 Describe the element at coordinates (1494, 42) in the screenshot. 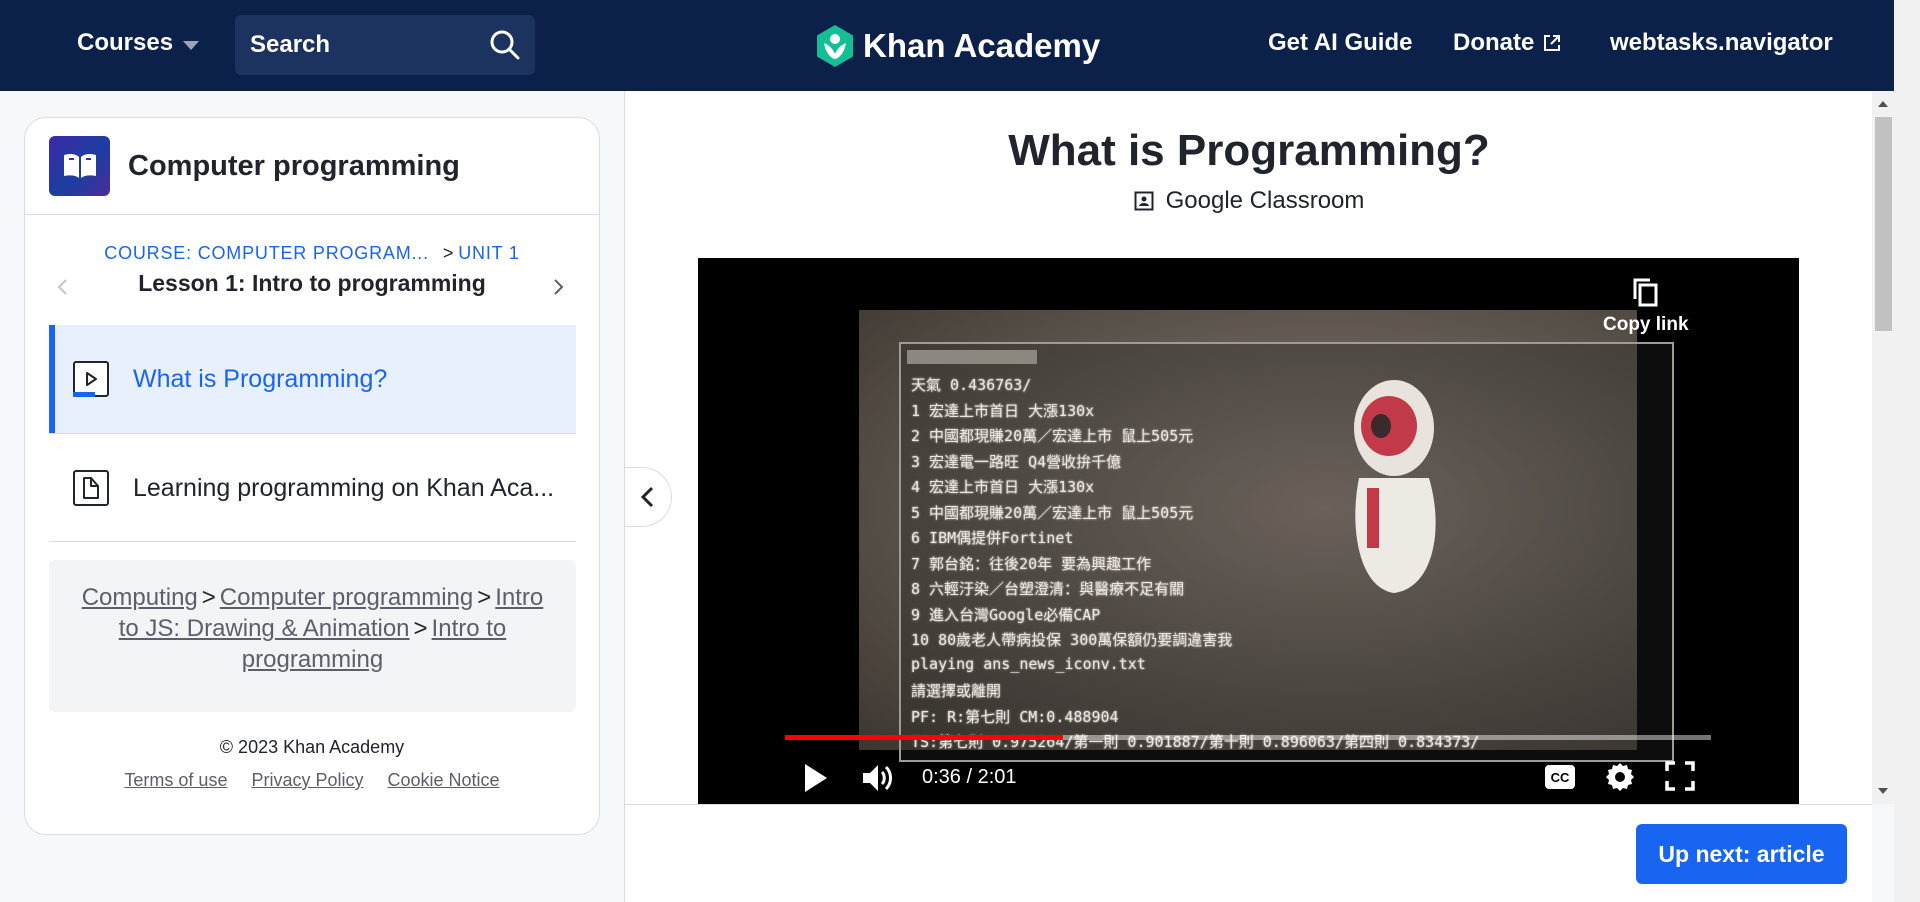

I see `donate-label: Donate` at that location.